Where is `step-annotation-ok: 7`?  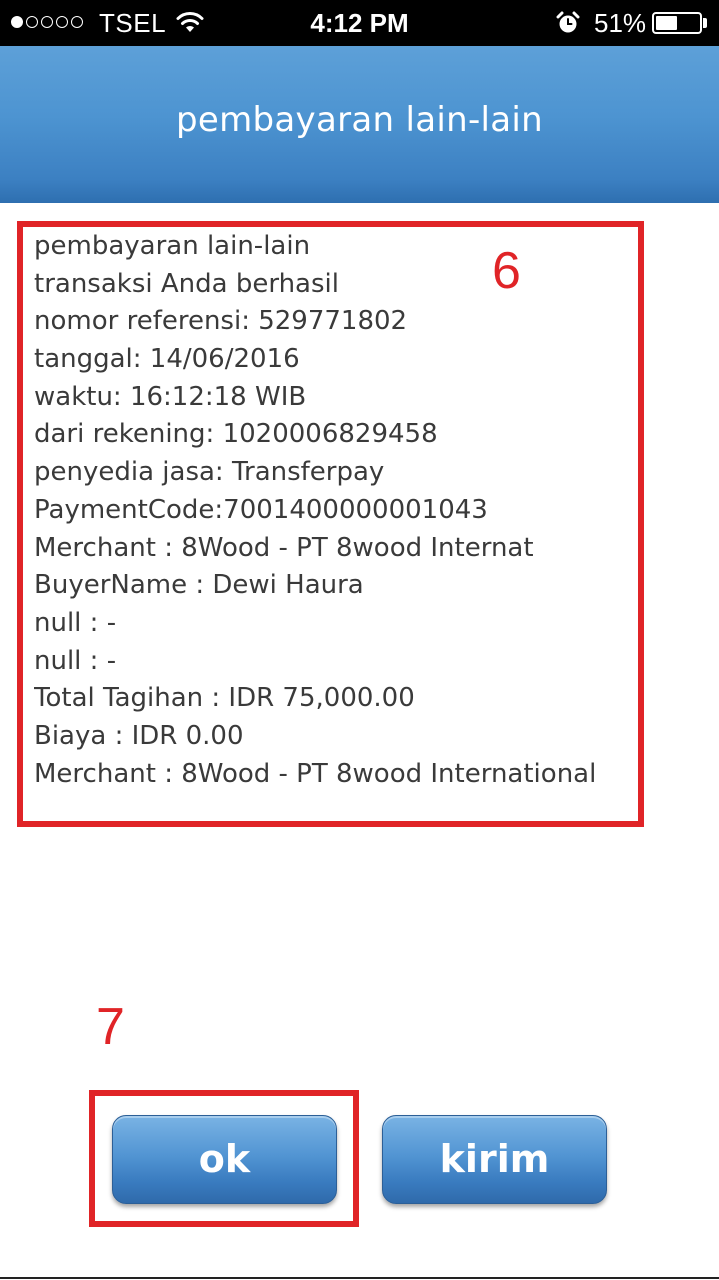 step-annotation-ok: 7 is located at coordinates (110, 1027).